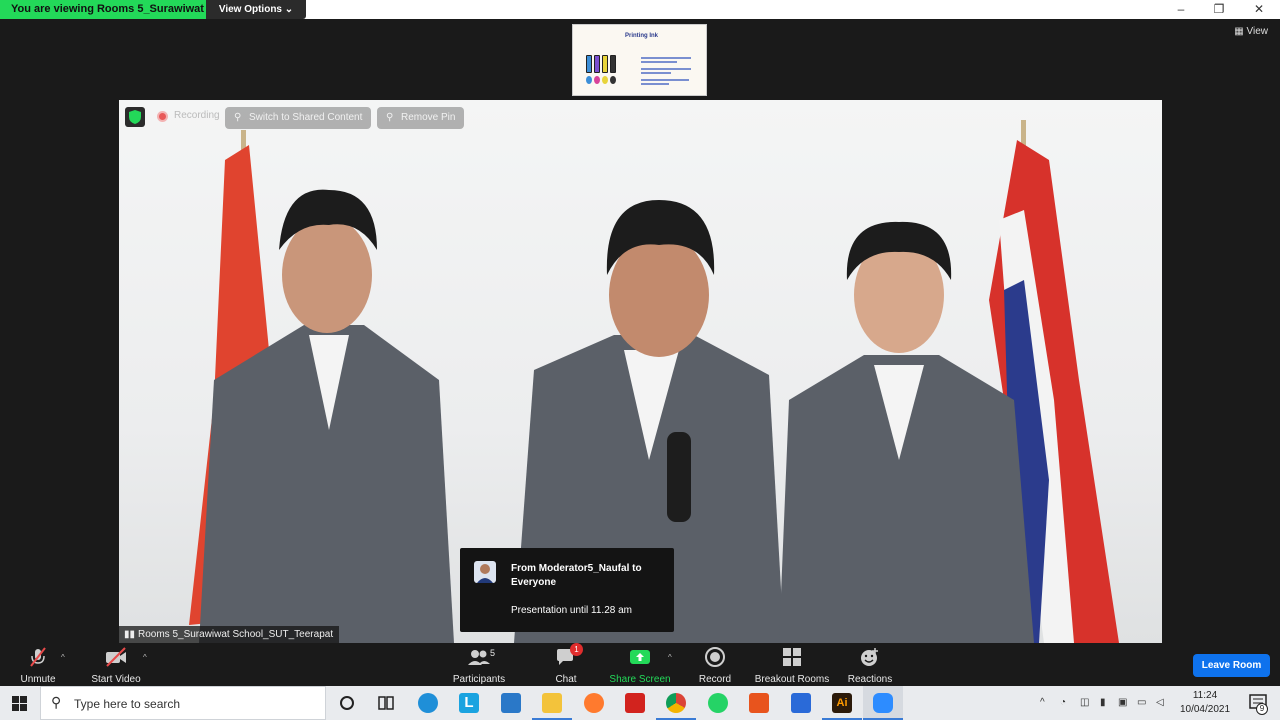 The width and height of the screenshot is (1280, 720). What do you see at coordinates (197, 115) in the screenshot?
I see `recording-label: Recording` at bounding box center [197, 115].